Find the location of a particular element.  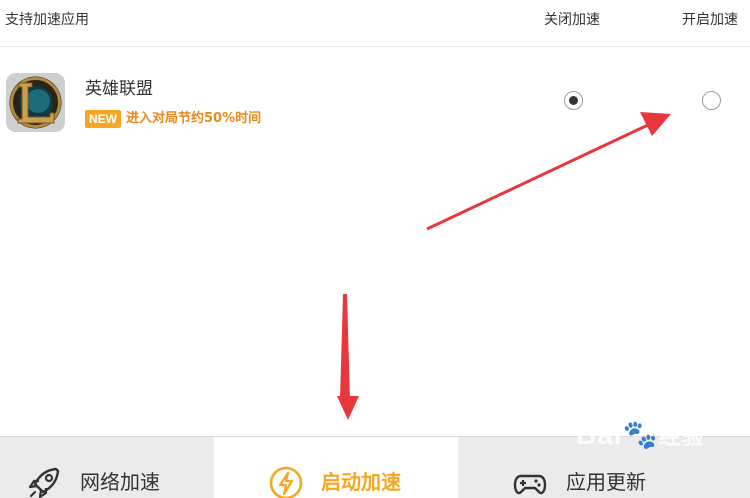

gamepad-icon is located at coordinates (530, 484).